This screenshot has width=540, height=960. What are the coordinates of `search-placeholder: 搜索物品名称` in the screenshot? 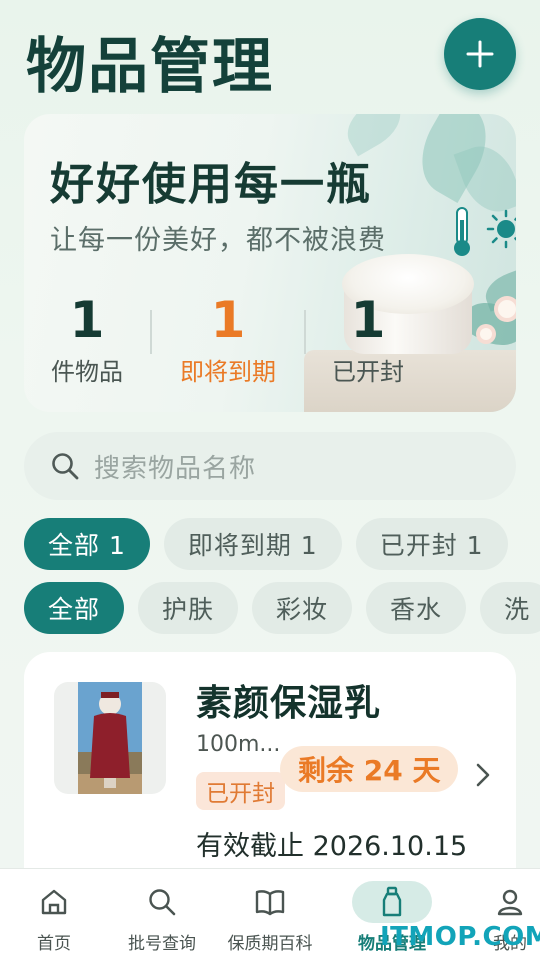 It's located at (175, 468).